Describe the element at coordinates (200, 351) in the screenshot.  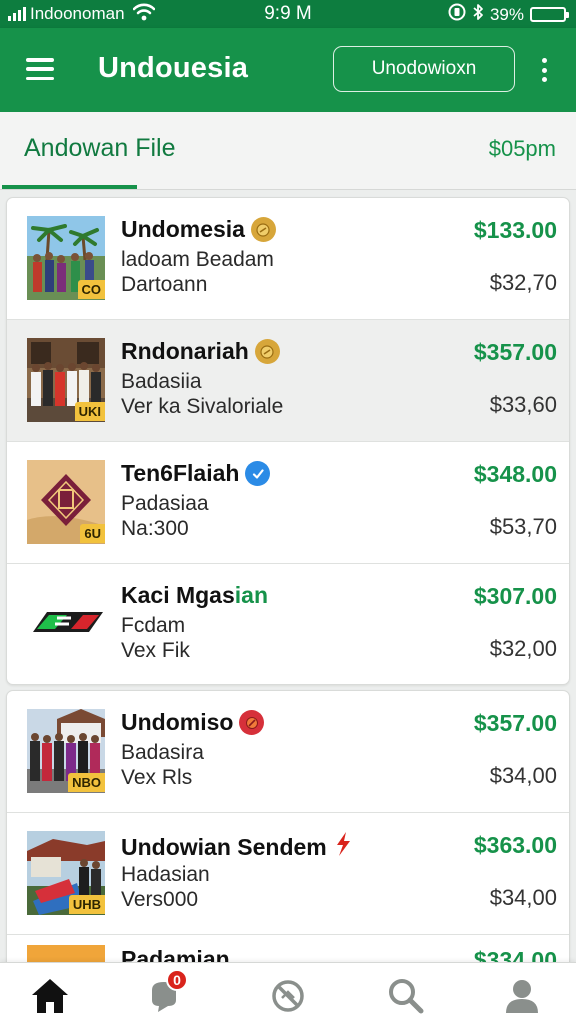
I see `item-name: Rndonariah` at that location.